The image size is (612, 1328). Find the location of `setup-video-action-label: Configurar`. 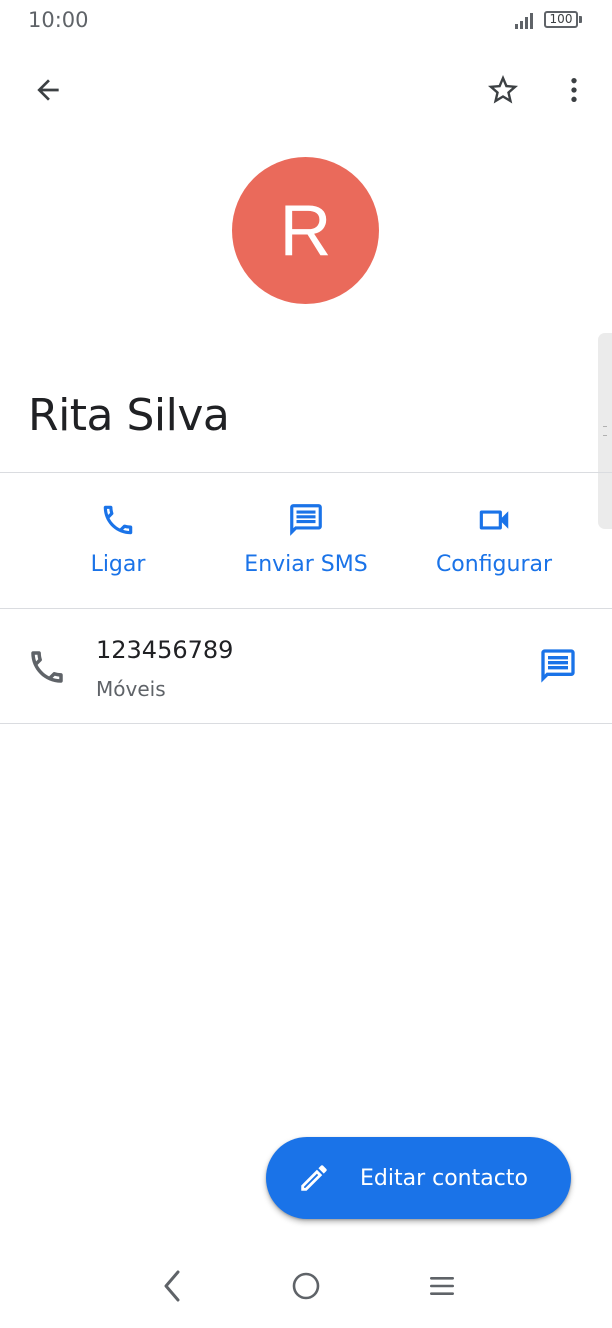

setup-video-action-label: Configurar is located at coordinates (494, 564).